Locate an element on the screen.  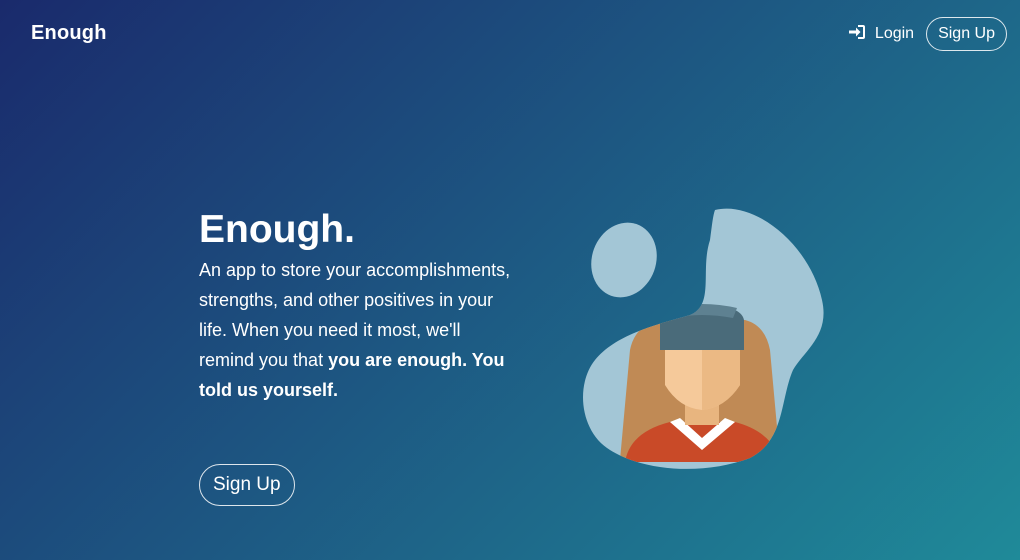
sign-in-icon is located at coordinates (861, 34).